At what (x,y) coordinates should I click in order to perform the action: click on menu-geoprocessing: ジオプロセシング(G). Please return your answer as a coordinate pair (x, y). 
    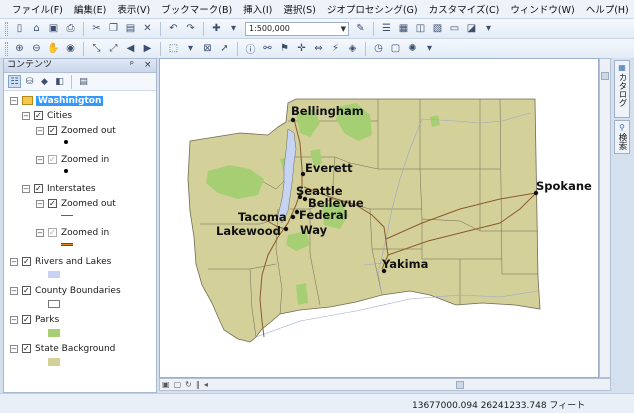
    Looking at the image, I should click on (372, 9).